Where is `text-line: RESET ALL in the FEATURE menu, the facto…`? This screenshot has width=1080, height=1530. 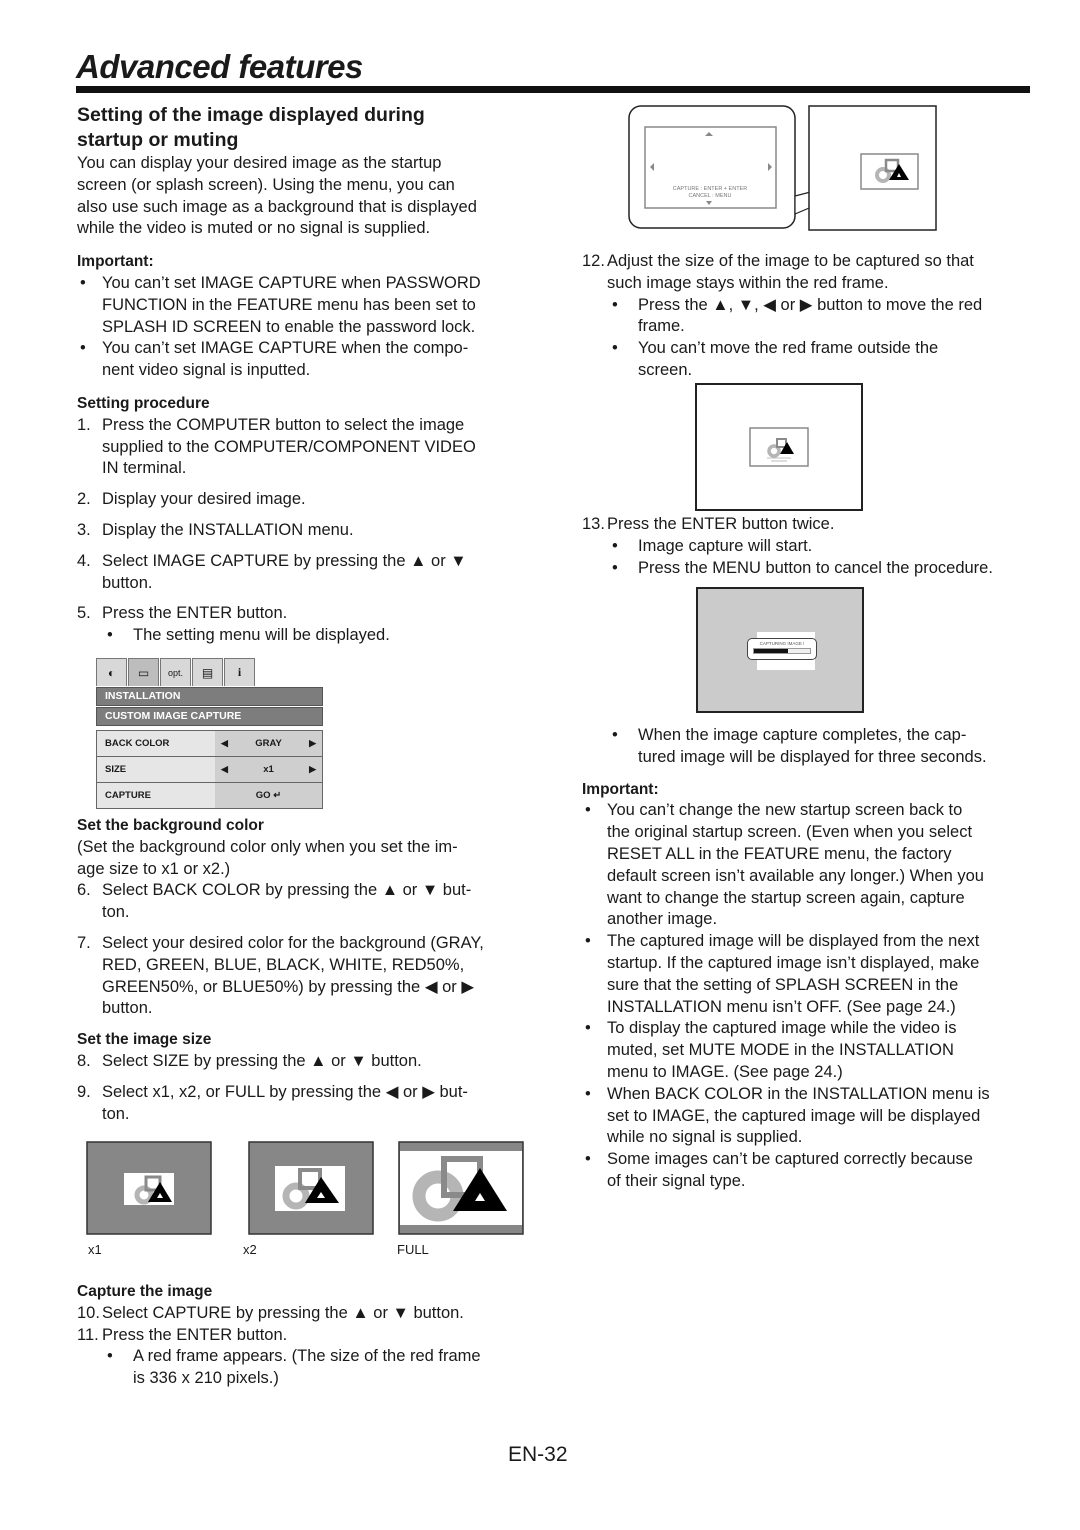
text-line: RESET ALL in the FEATURE menu, the facto… is located at coordinates (779, 853).